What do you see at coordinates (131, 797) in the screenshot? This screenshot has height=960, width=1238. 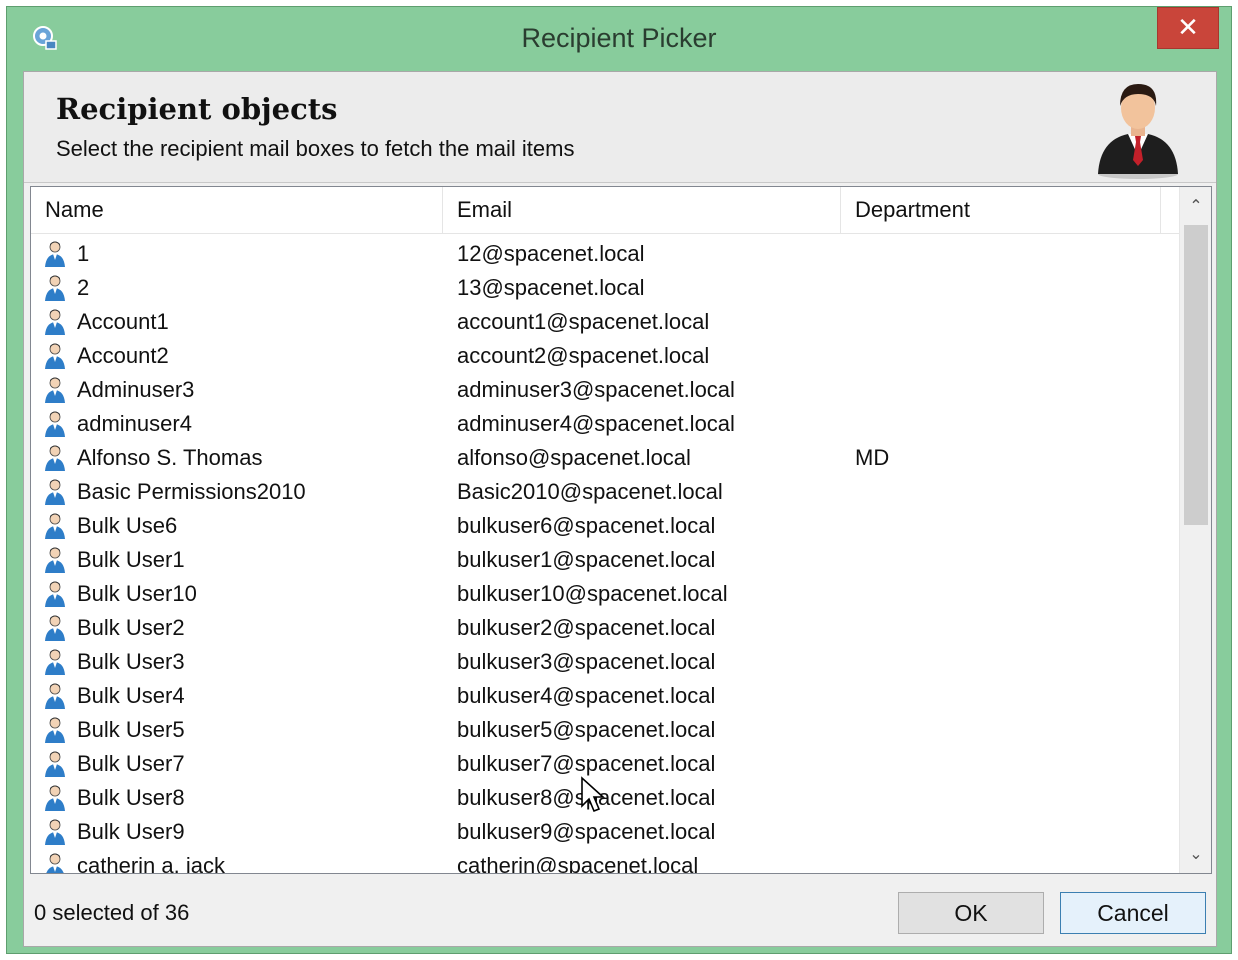 I see `cell-name: Bulk User8` at bounding box center [131, 797].